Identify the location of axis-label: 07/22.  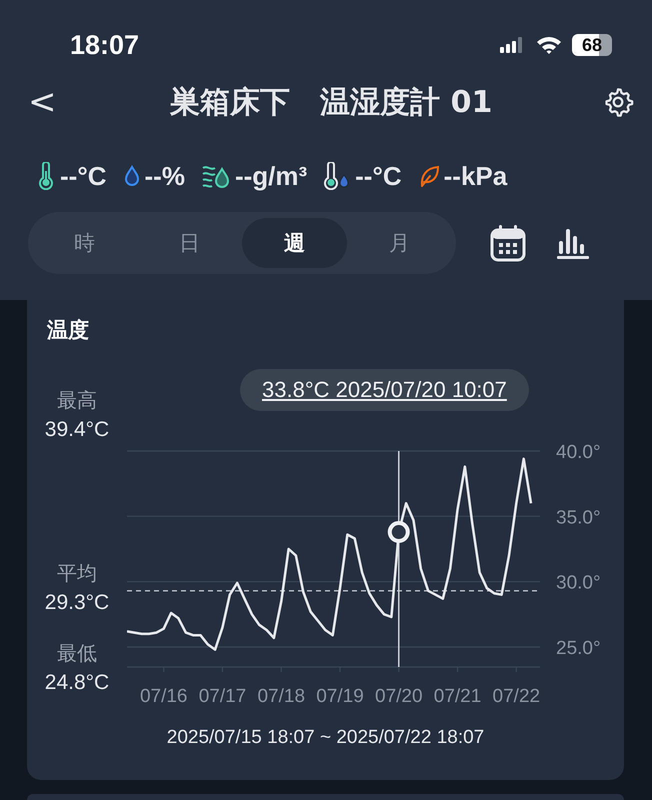
(516, 696).